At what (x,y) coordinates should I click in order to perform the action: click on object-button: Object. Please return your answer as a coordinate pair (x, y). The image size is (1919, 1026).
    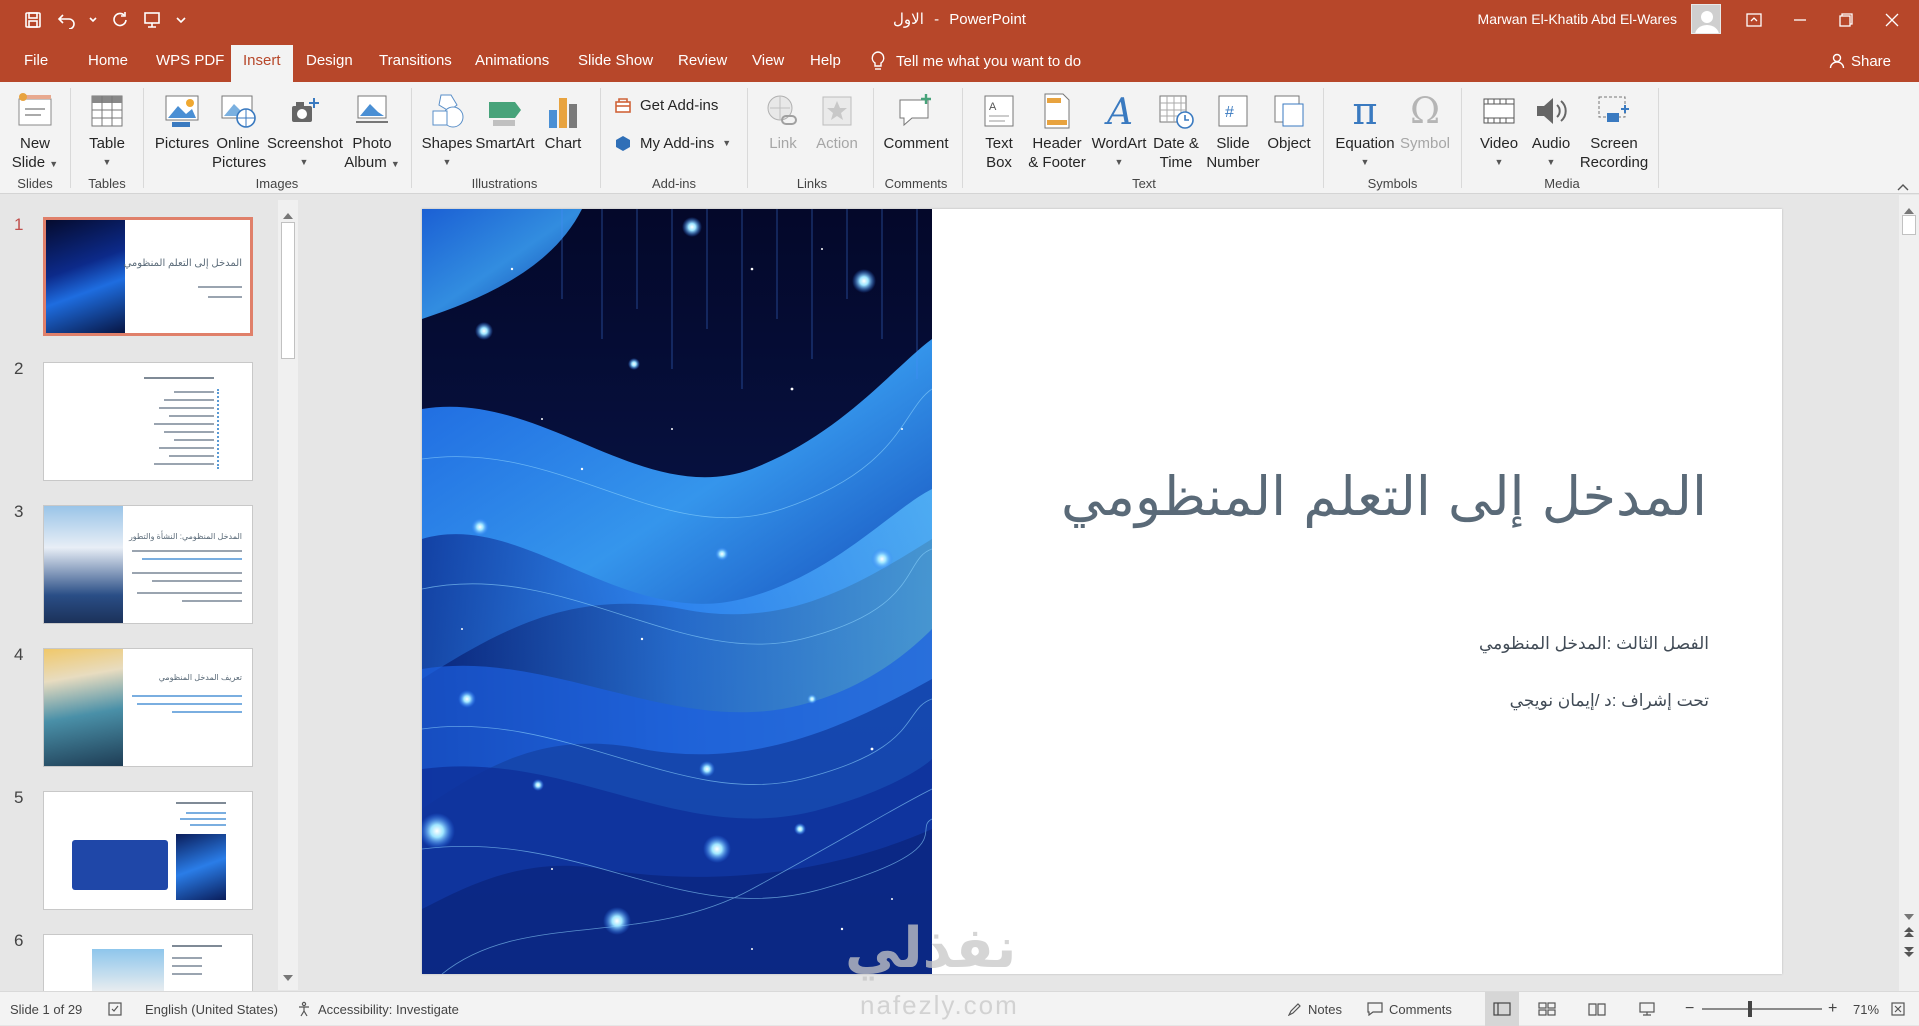
    Looking at the image, I should click on (1289, 120).